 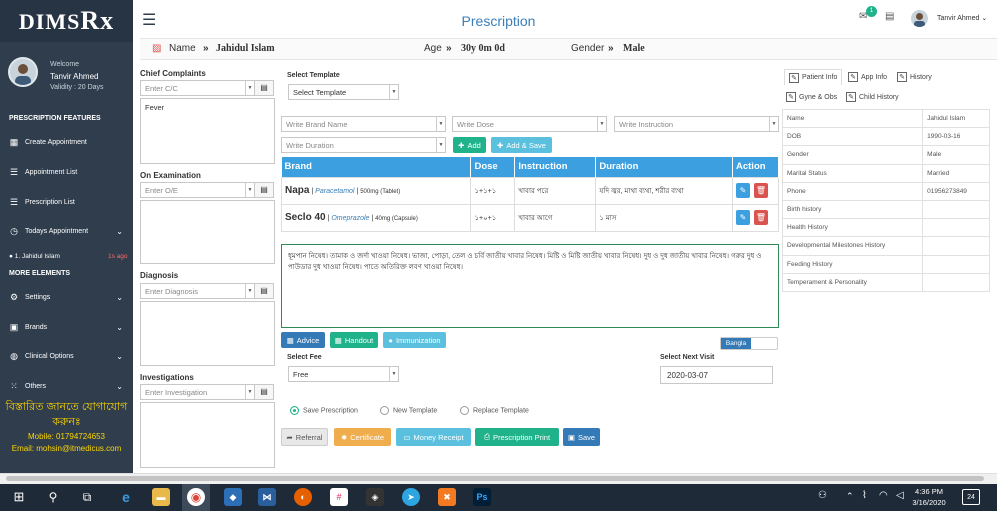 What do you see at coordinates (850, 496) in the screenshot?
I see `tray-chevron-icon: ⌃` at bounding box center [850, 496].